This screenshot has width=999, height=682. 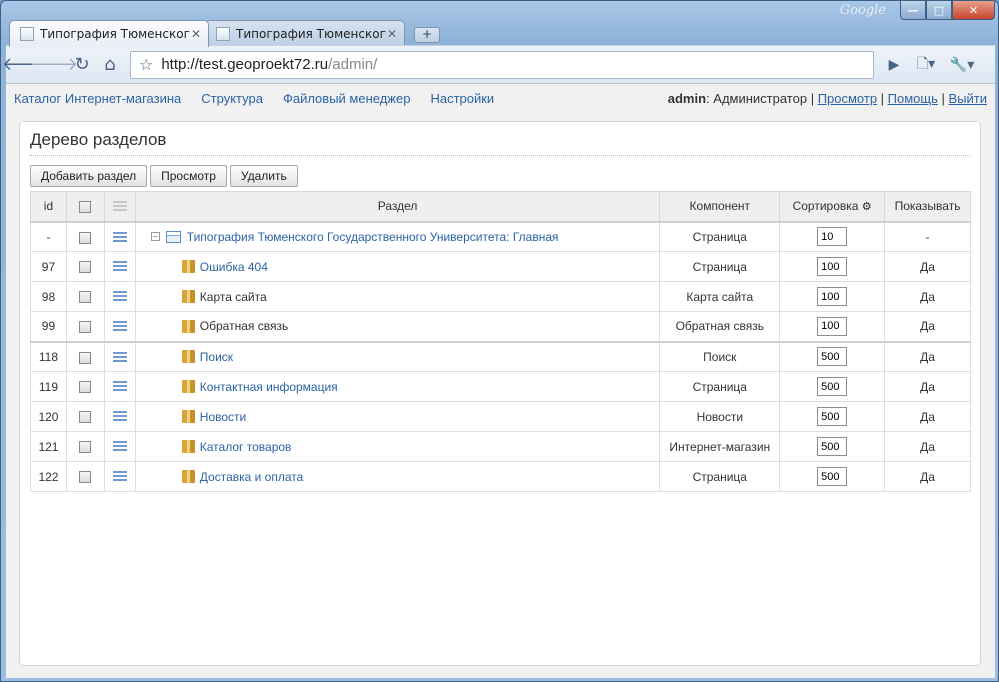 I want to click on tools-menu-button: 🔧▾, so click(x=962, y=65).